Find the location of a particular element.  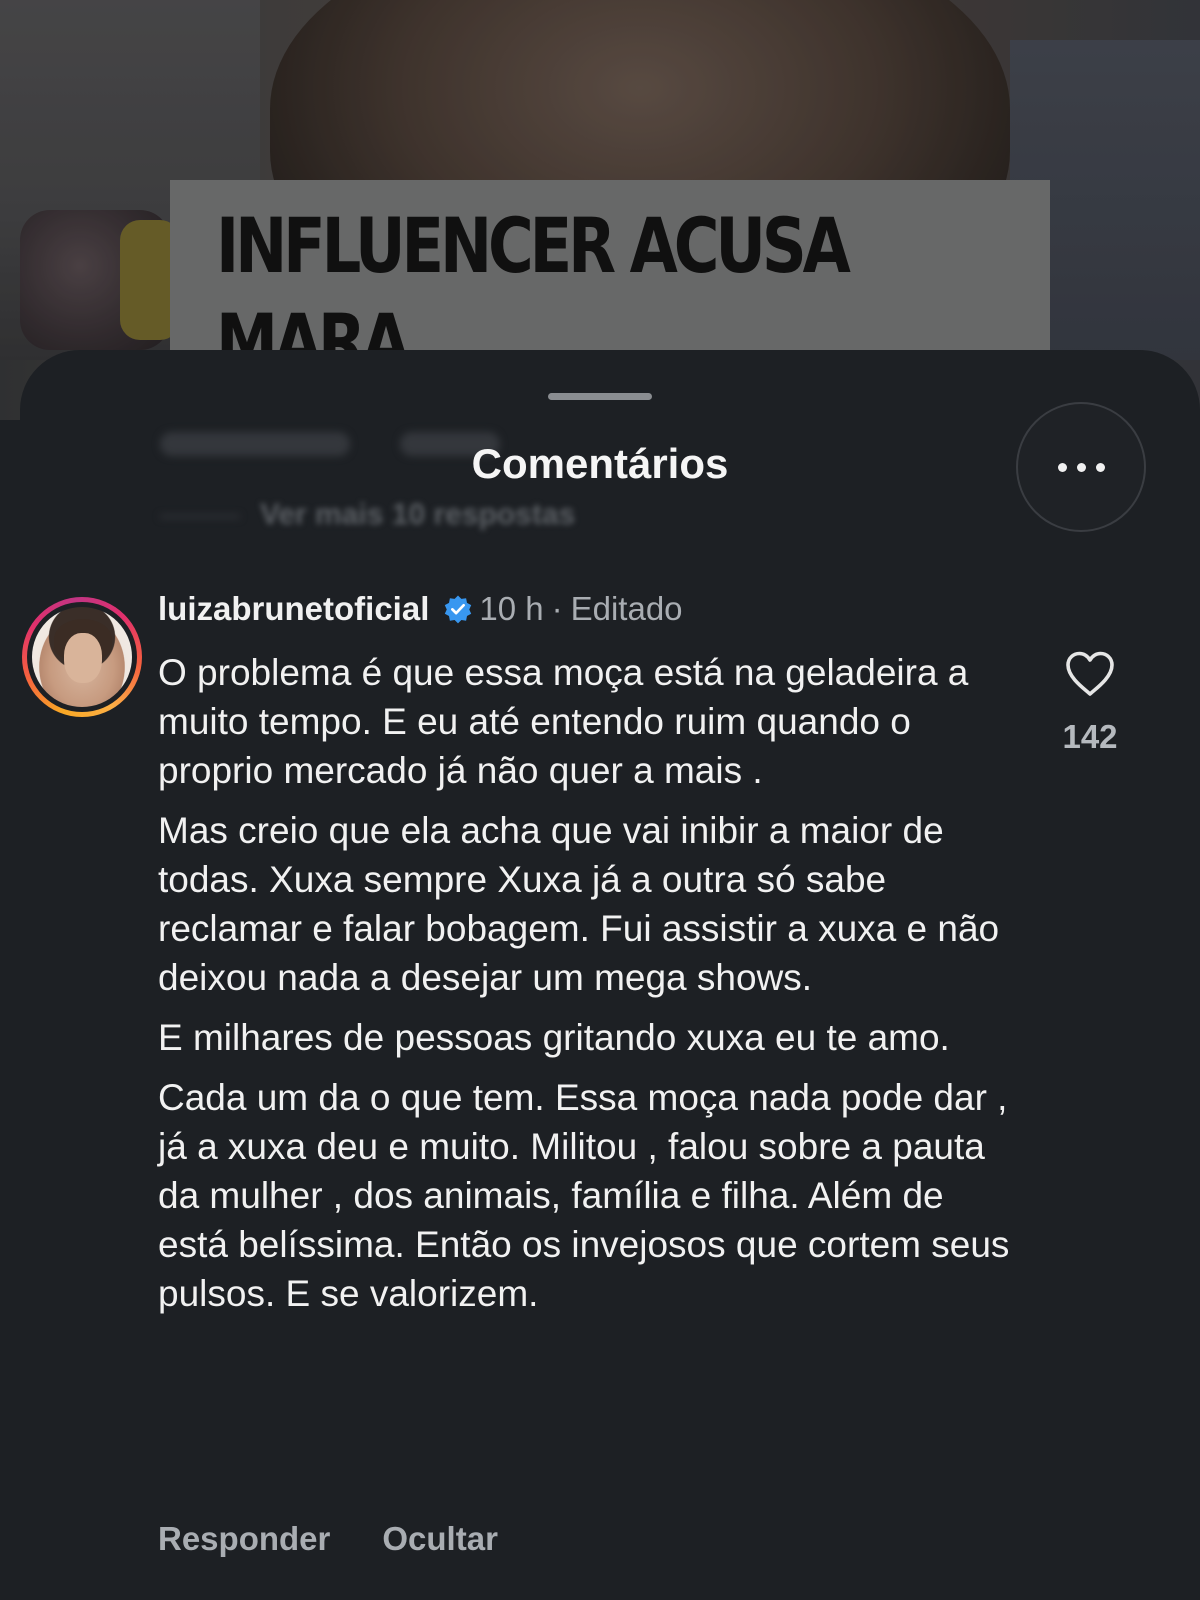

comment-time: 10 h is located at coordinates (511, 608).